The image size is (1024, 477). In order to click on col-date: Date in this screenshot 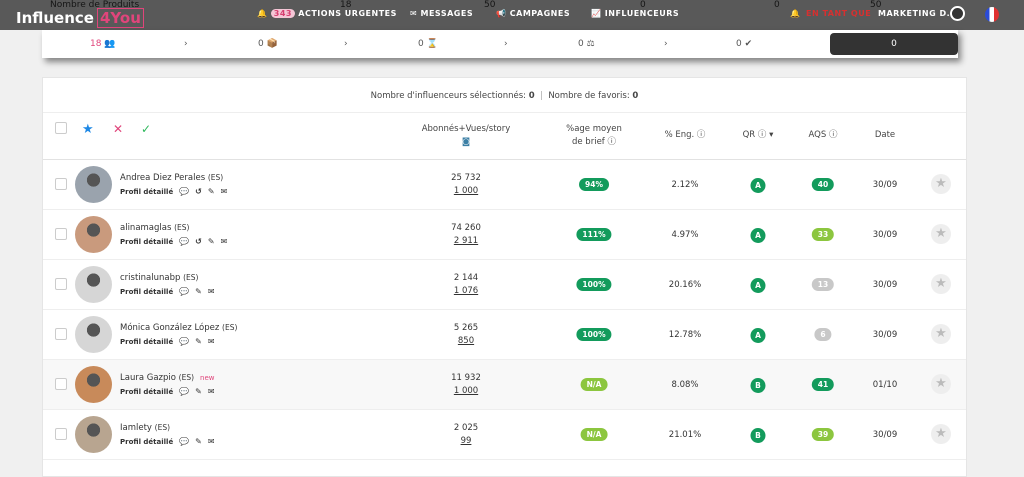, I will do `click(885, 135)`.